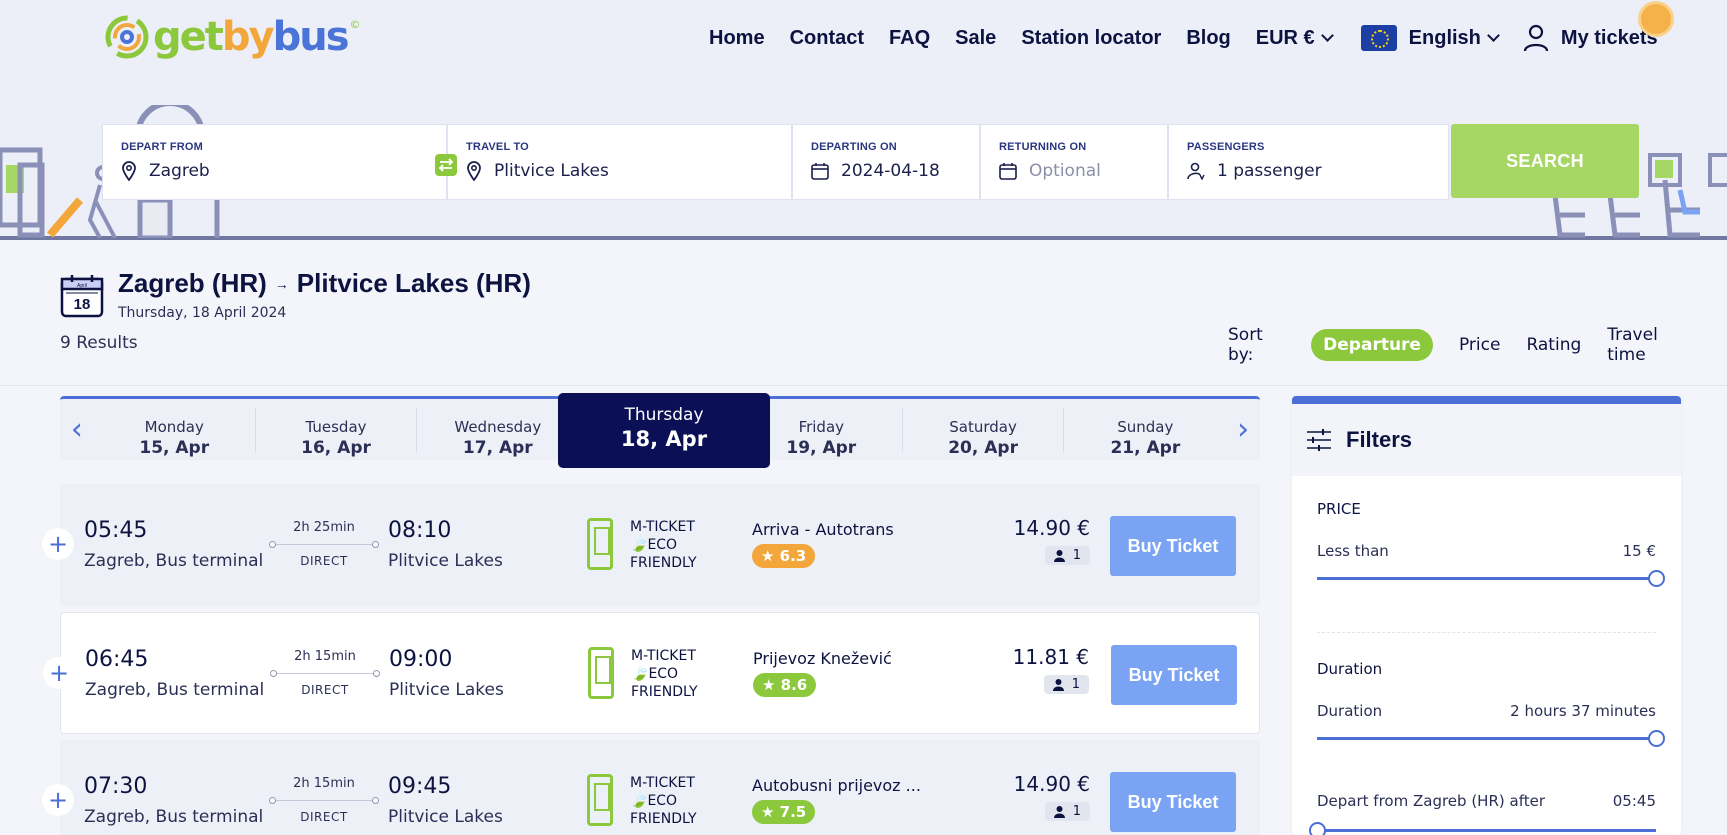 This screenshot has width=1727, height=835. Describe the element at coordinates (1545, 161) in the screenshot. I see `search-button: SEARCH` at that location.